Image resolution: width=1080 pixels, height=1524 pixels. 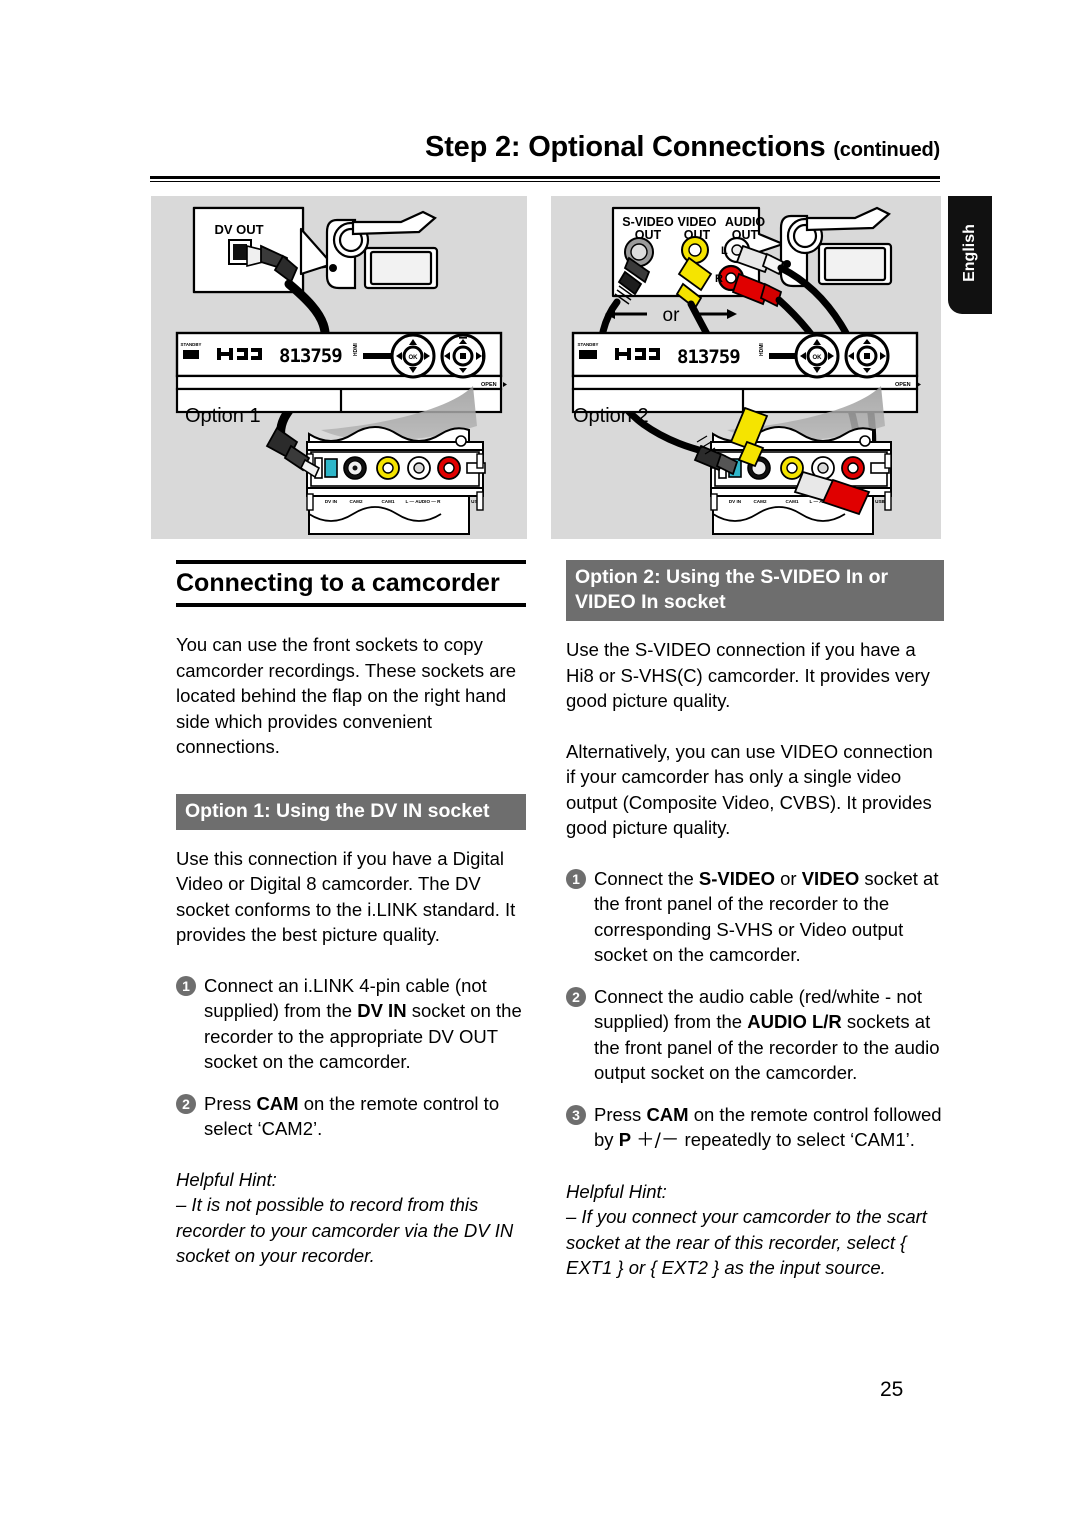 I want to click on socket-label-cam2: CAM2, so click(x=355, y=501).